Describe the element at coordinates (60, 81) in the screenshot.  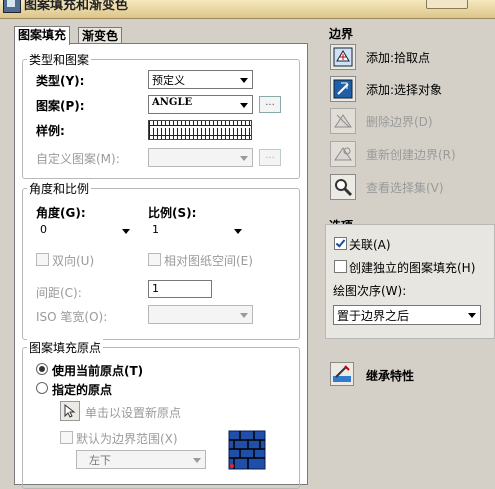
I see `type-label: 类型(Y):` at that location.